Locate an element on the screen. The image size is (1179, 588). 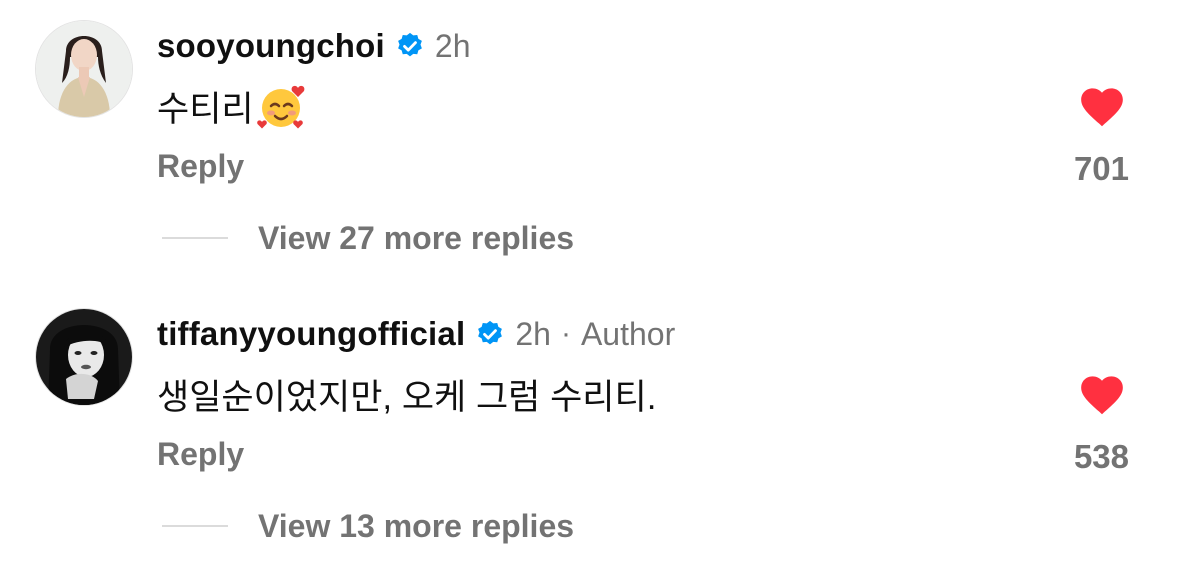
view-more-replies-label: View 27 more replies is located at coordinates (416, 237).